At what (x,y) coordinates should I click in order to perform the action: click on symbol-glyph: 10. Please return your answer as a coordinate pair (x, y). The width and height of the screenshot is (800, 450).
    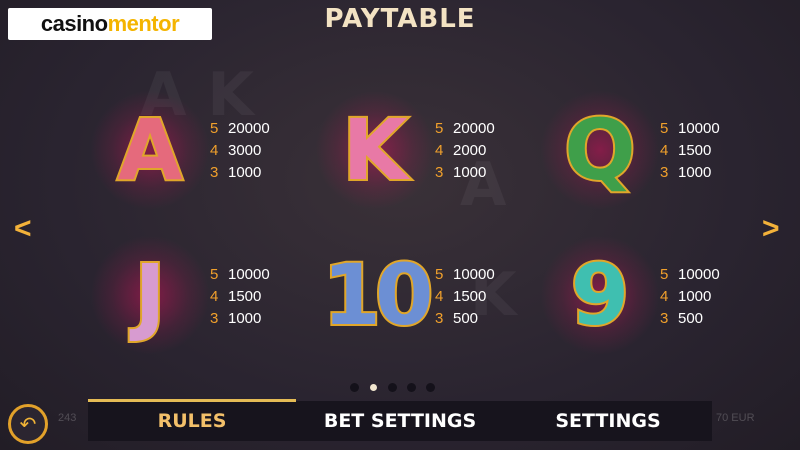
    Looking at the image, I should click on (378, 295).